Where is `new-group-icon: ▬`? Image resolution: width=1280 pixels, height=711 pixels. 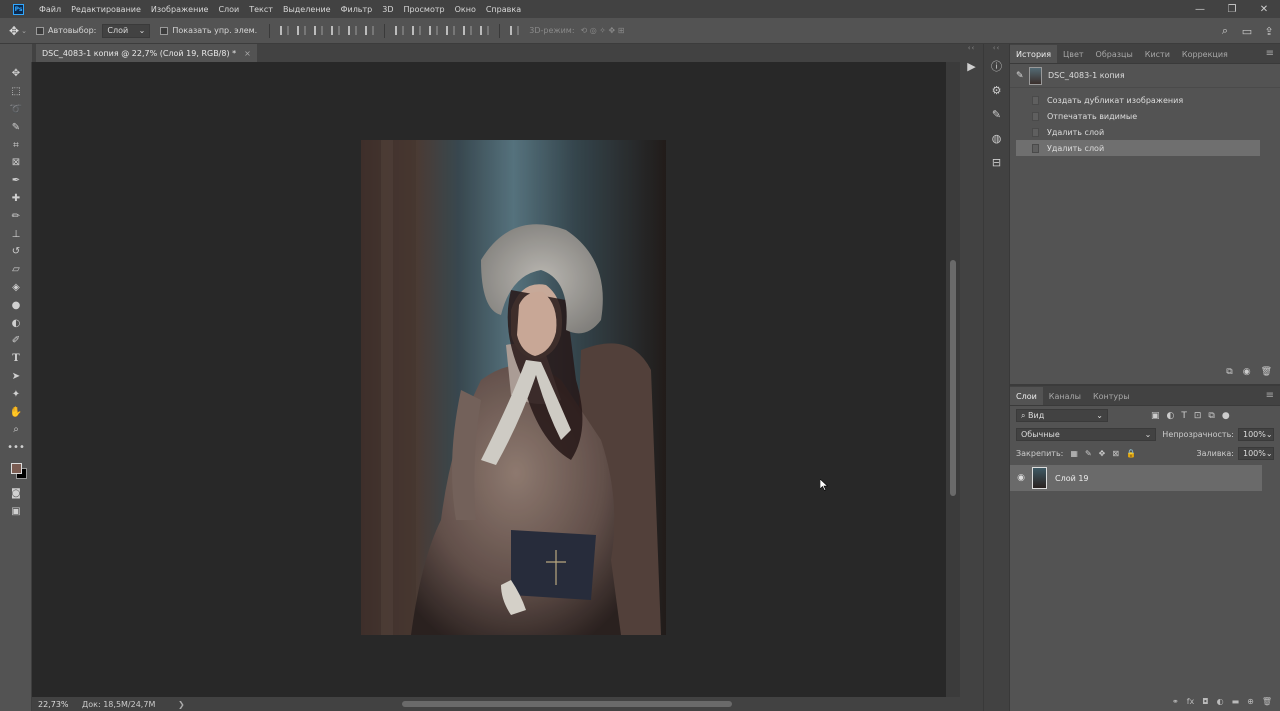 new-group-icon: ▬ is located at coordinates (1236, 701).